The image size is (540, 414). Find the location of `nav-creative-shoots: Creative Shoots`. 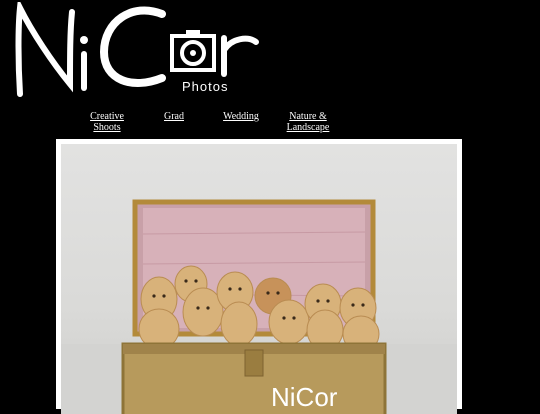

nav-creative-shoots: Creative Shoots is located at coordinates (107, 122).